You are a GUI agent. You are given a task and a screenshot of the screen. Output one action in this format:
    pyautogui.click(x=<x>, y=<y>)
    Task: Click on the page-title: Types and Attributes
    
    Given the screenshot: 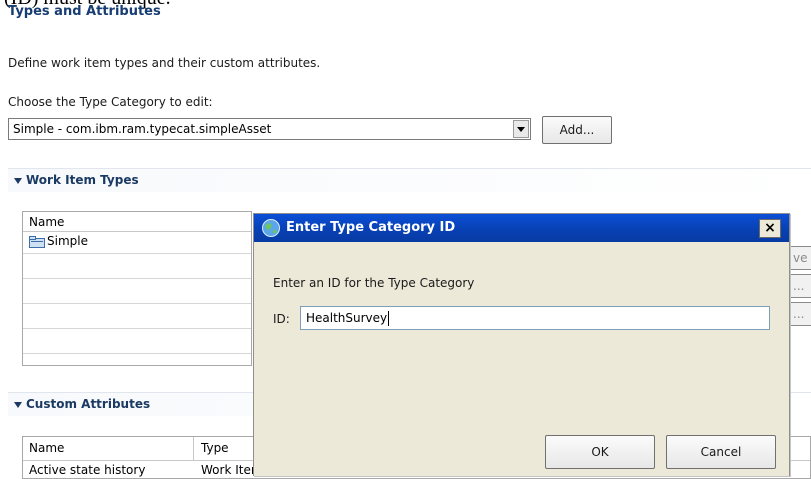 What is the action you would take?
    pyautogui.click(x=84, y=11)
    